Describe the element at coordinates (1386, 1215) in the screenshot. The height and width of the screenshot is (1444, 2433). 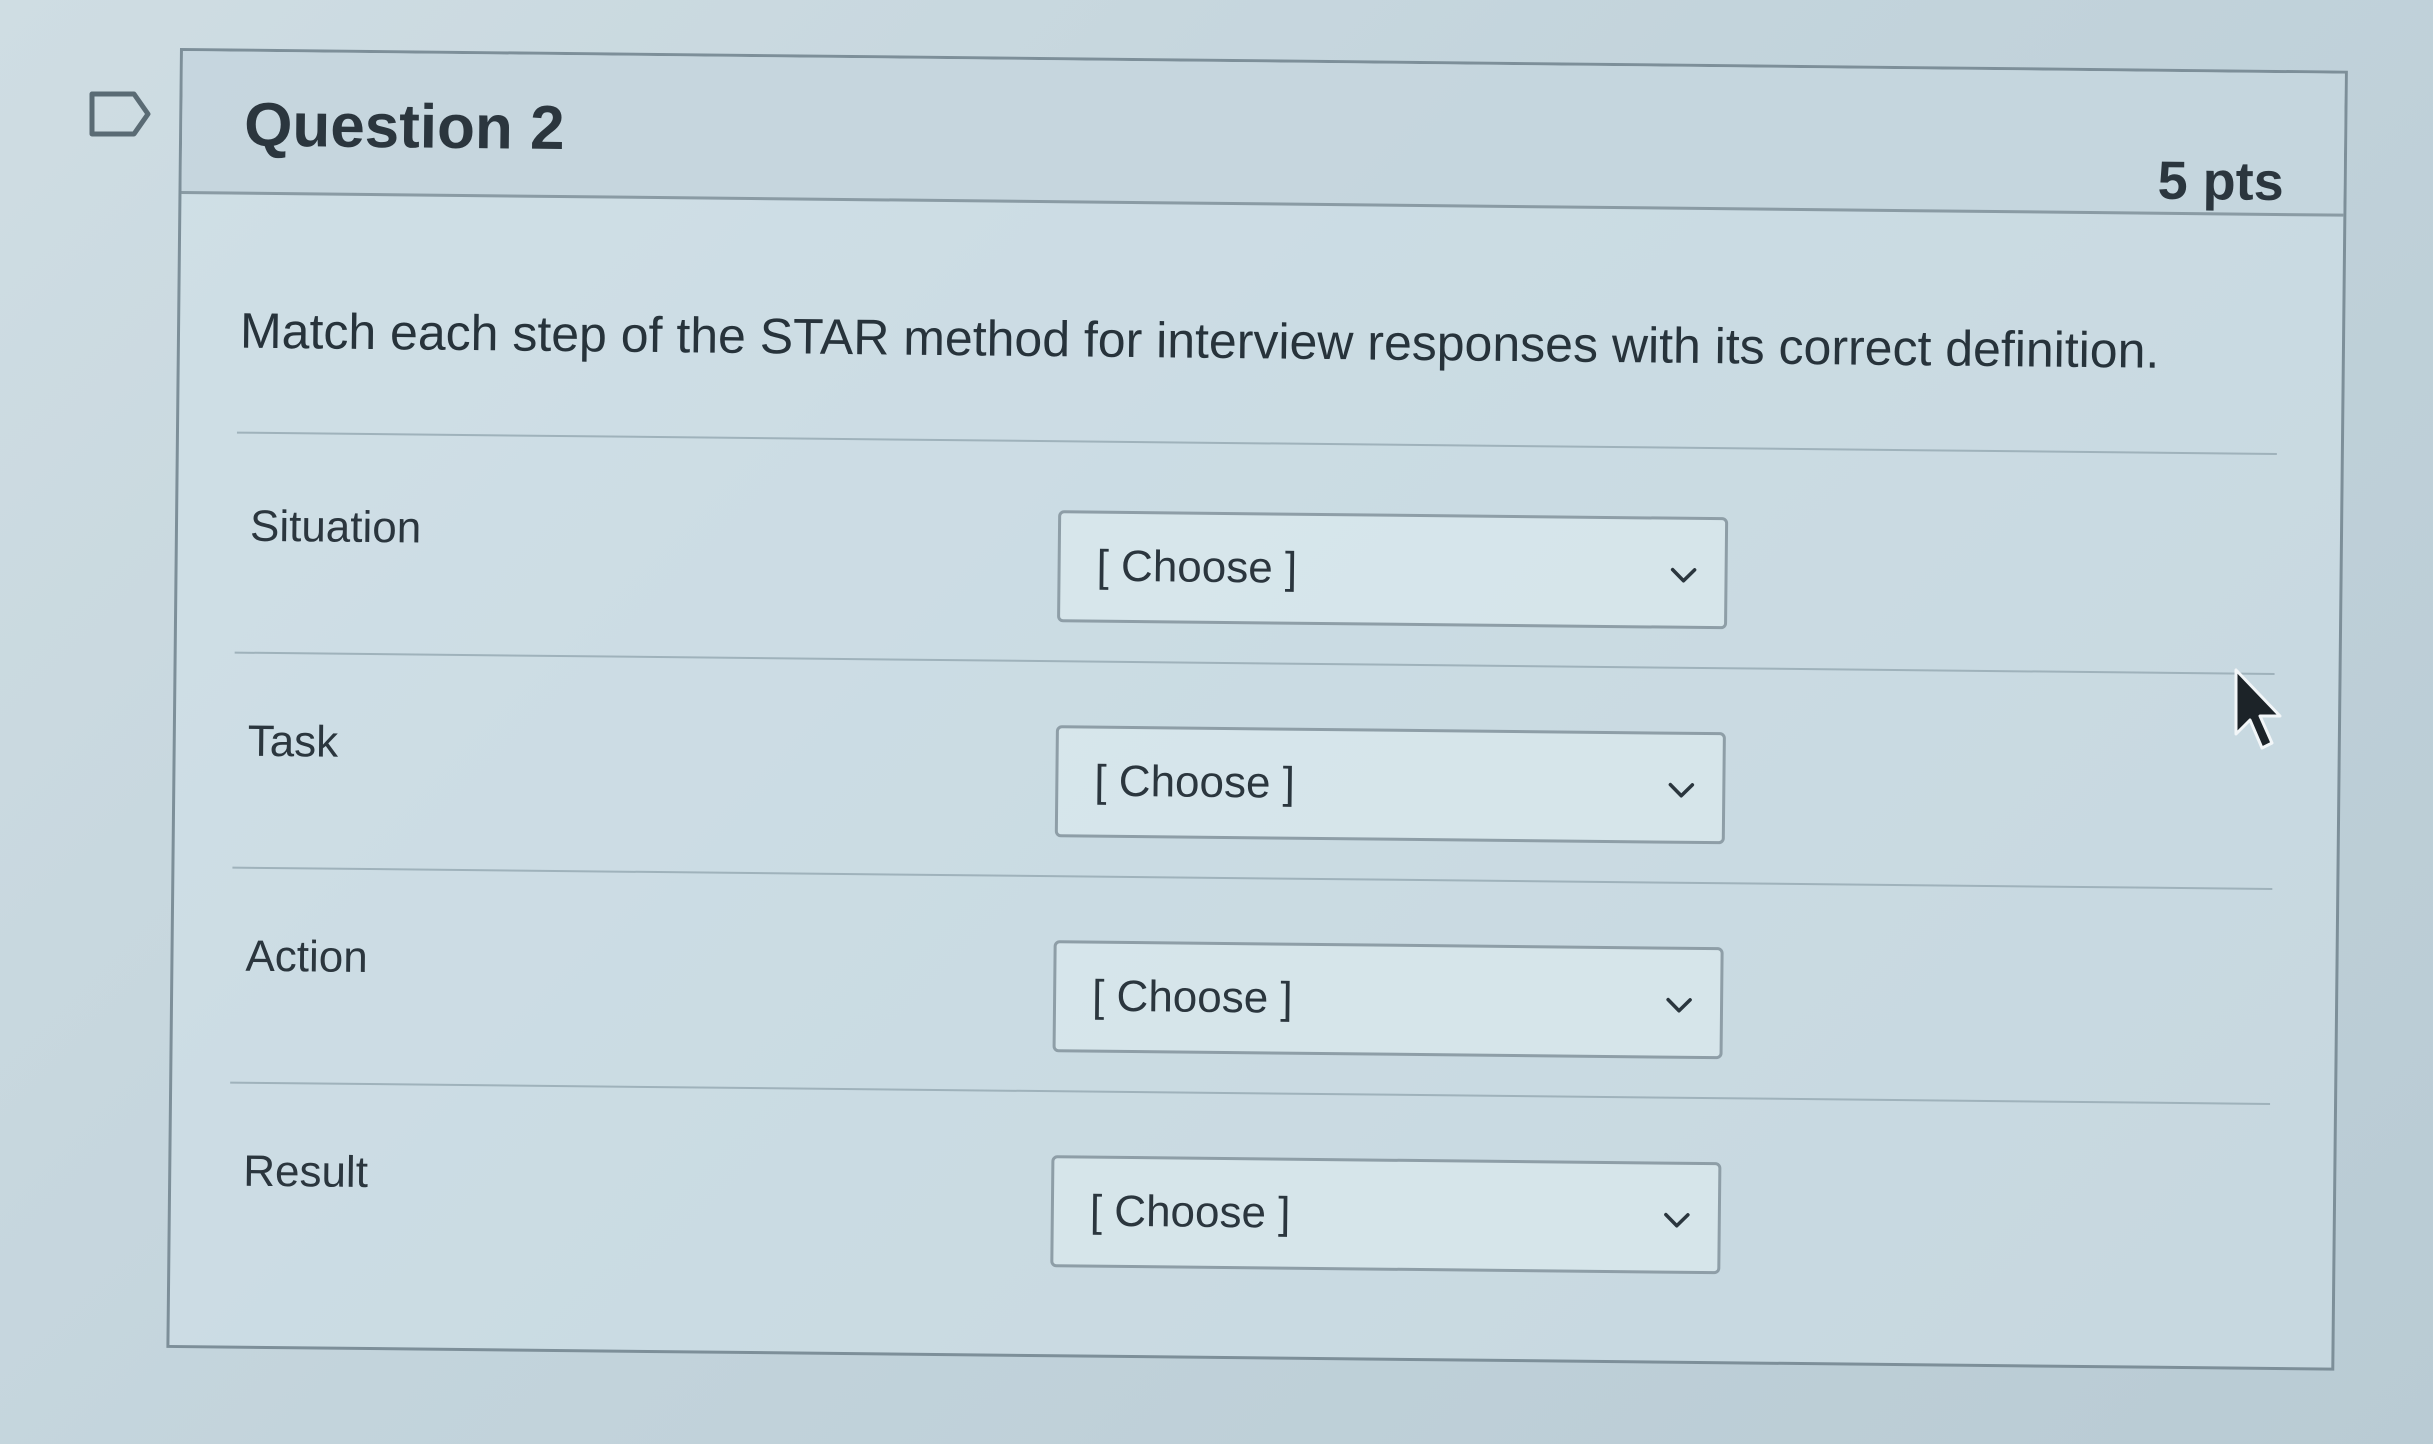
I see `answer-select-result: [ Choose ]` at that location.